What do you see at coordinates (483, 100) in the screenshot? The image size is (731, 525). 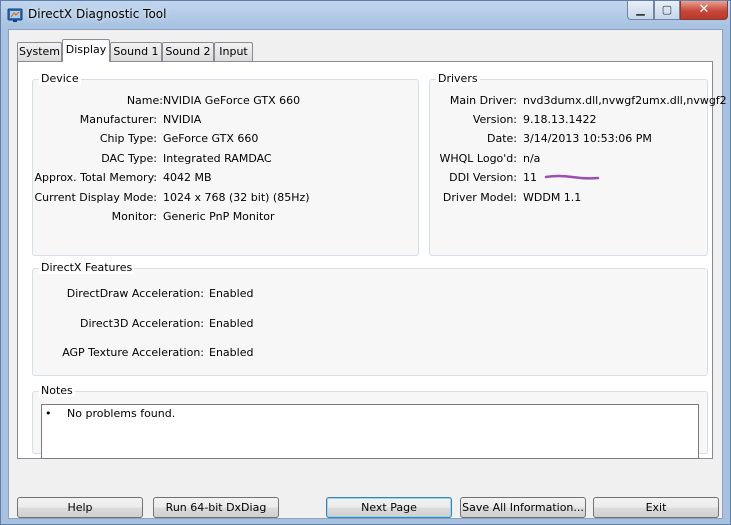 I see `driver-label: Main Driver:` at bounding box center [483, 100].